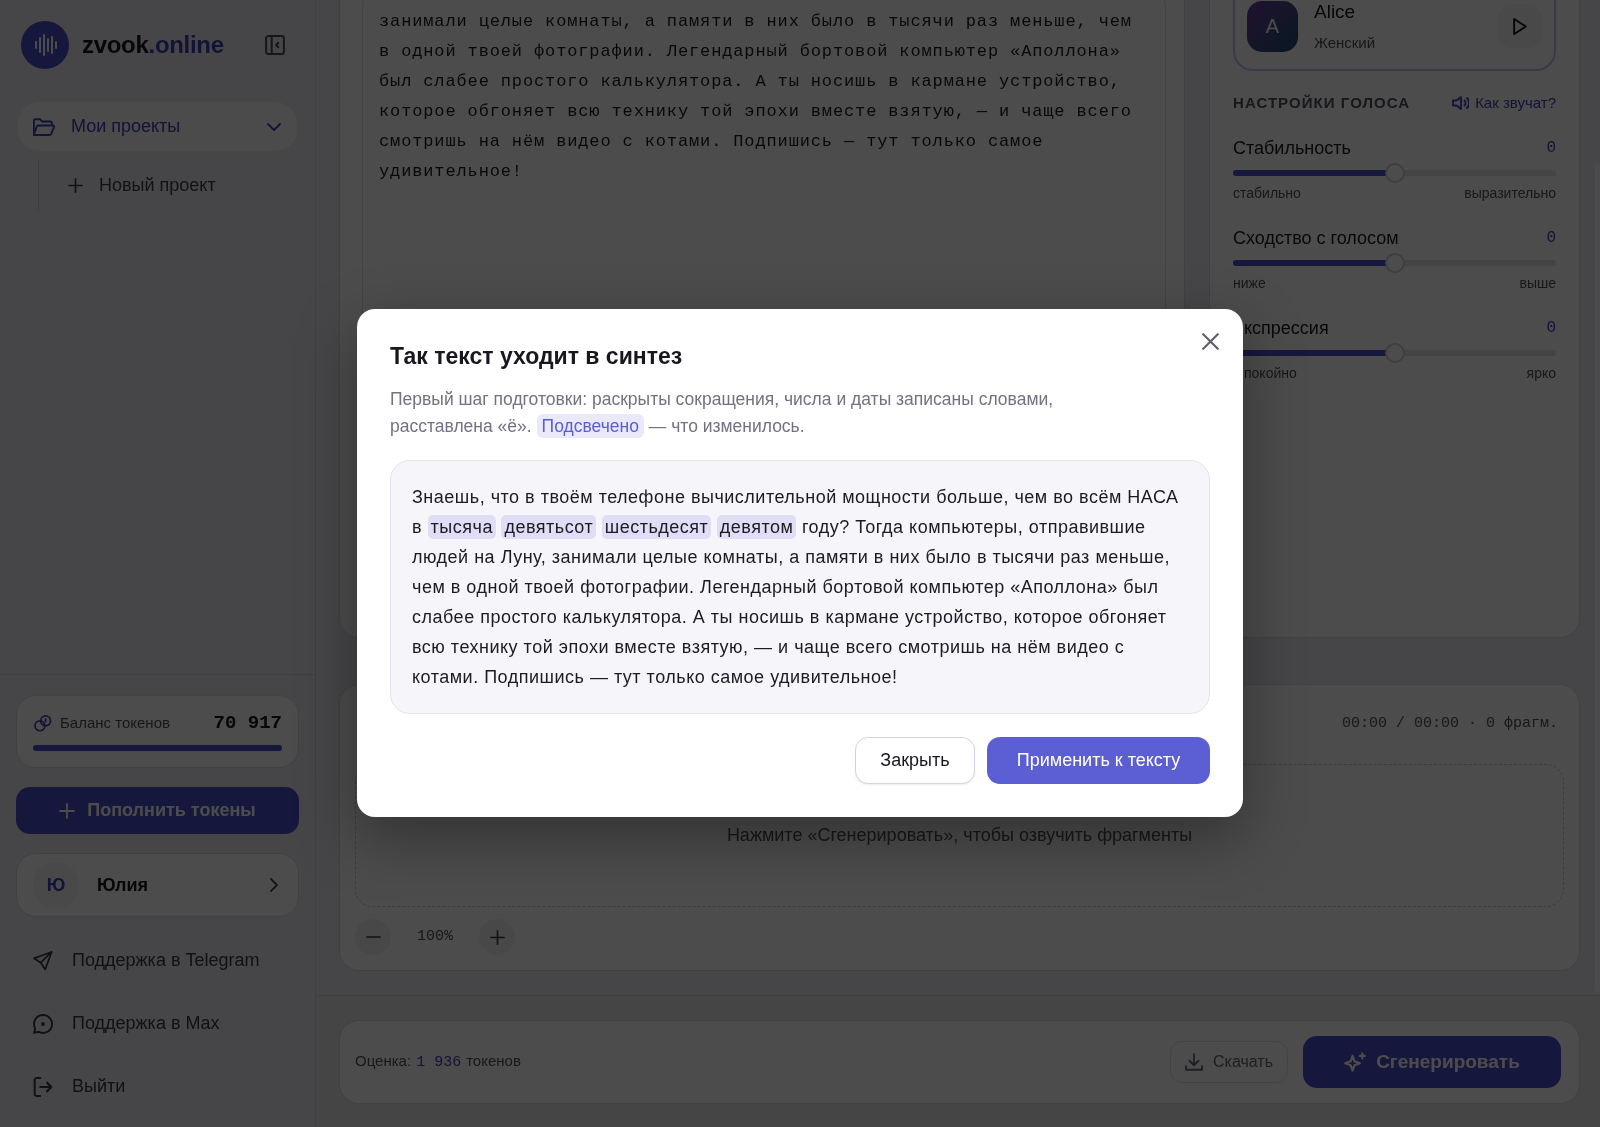  Describe the element at coordinates (1286, 328) in the screenshot. I see `slider-label: кспрессия` at that location.